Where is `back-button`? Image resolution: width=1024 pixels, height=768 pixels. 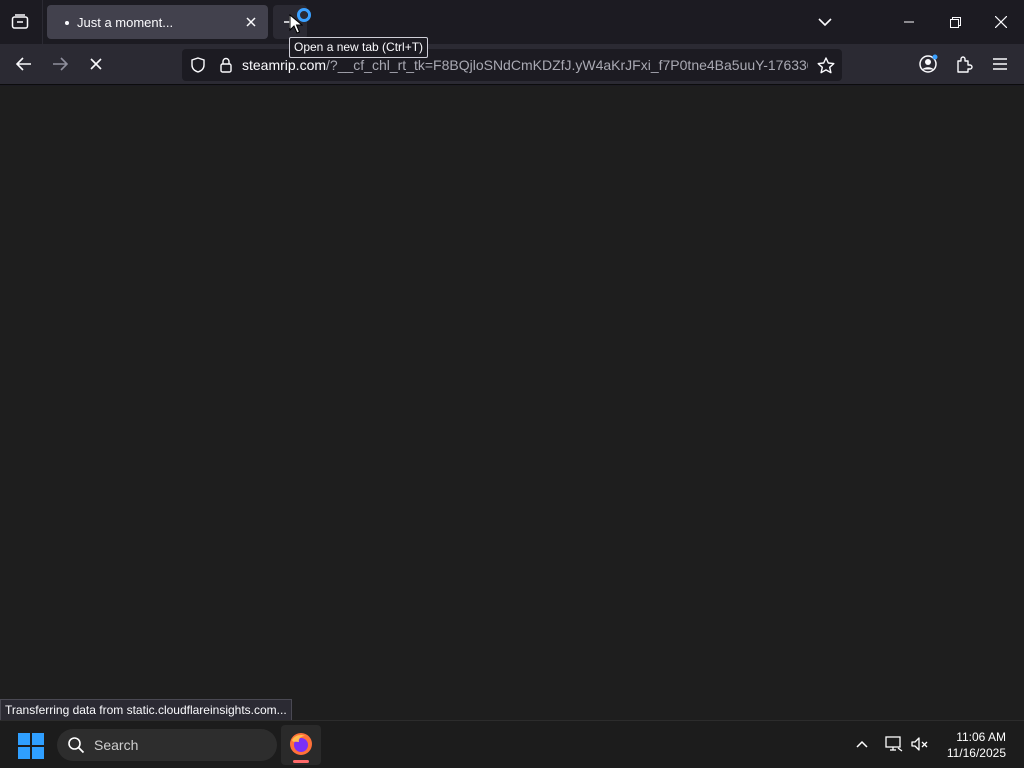 back-button is located at coordinates (24, 64).